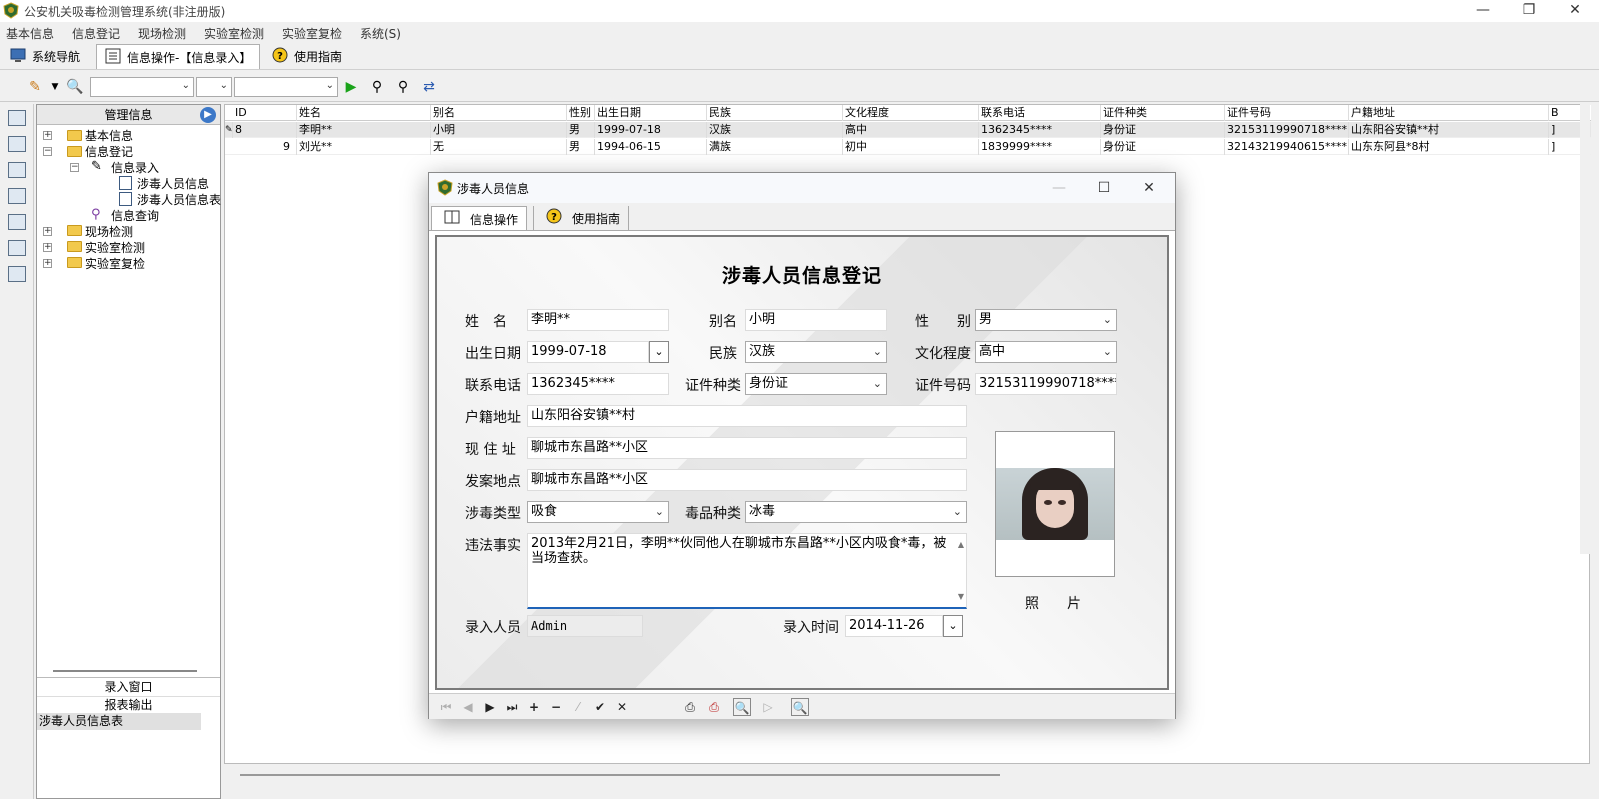  Describe the element at coordinates (534, 707) in the screenshot. I see `insert-record-icon: +` at that location.